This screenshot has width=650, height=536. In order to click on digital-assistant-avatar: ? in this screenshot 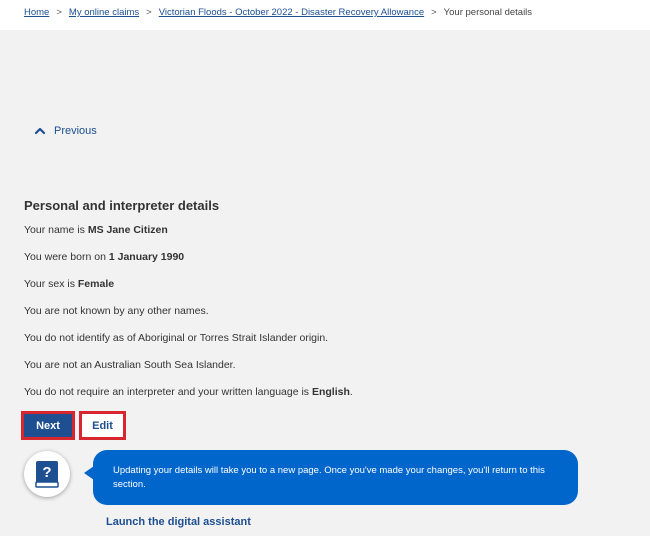, I will do `click(47, 474)`.